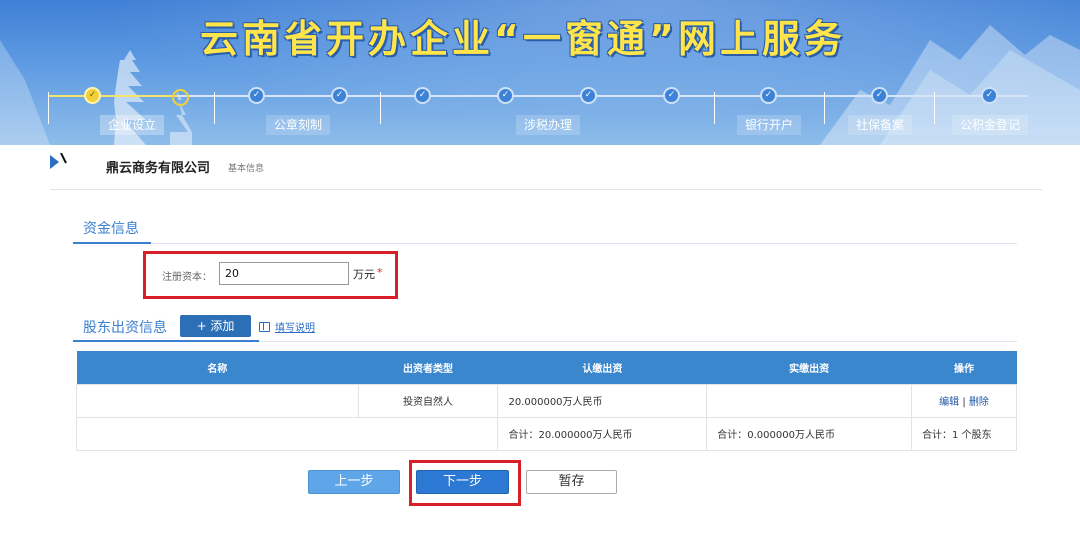 This screenshot has width=1080, height=548. I want to click on save-draft-button: 暂存, so click(571, 482).